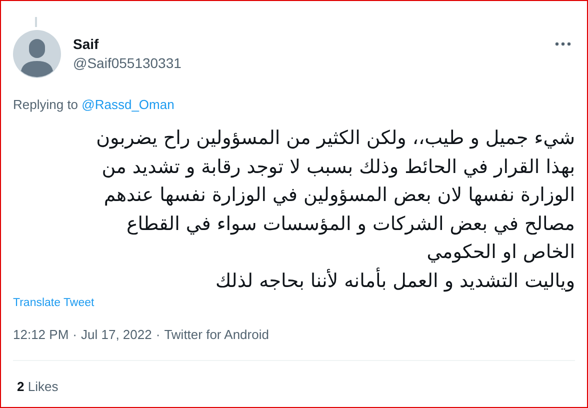 The height and width of the screenshot is (408, 588). I want to click on tweet-time: 12:12 PM, so click(41, 334).